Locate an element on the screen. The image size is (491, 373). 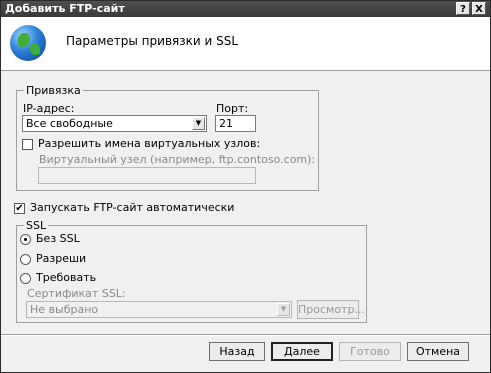
ssl-radio-no-ssl is located at coordinates (25, 239).